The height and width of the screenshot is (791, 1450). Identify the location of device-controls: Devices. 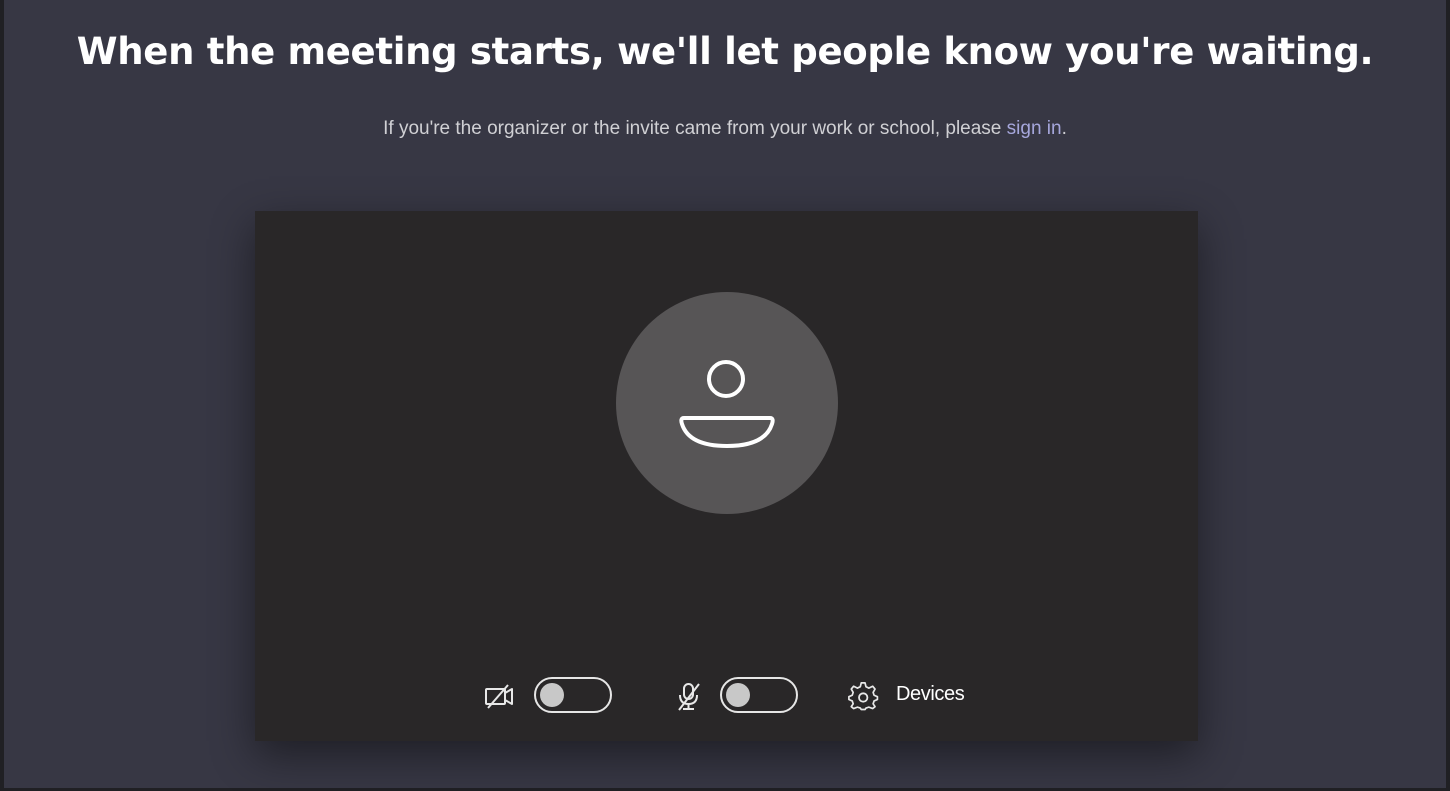
(726, 696).